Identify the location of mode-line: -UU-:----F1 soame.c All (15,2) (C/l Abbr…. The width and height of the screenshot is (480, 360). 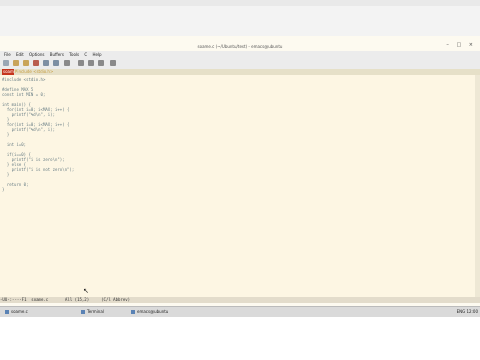
(240, 300).